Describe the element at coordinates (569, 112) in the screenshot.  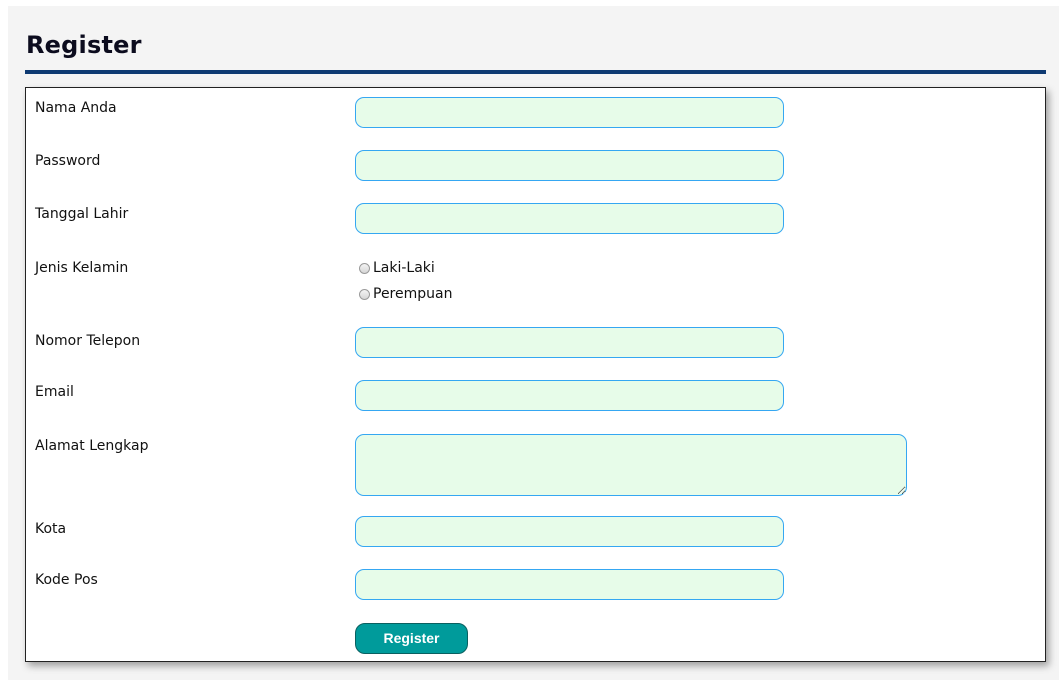
I see `nama-anda-input` at that location.